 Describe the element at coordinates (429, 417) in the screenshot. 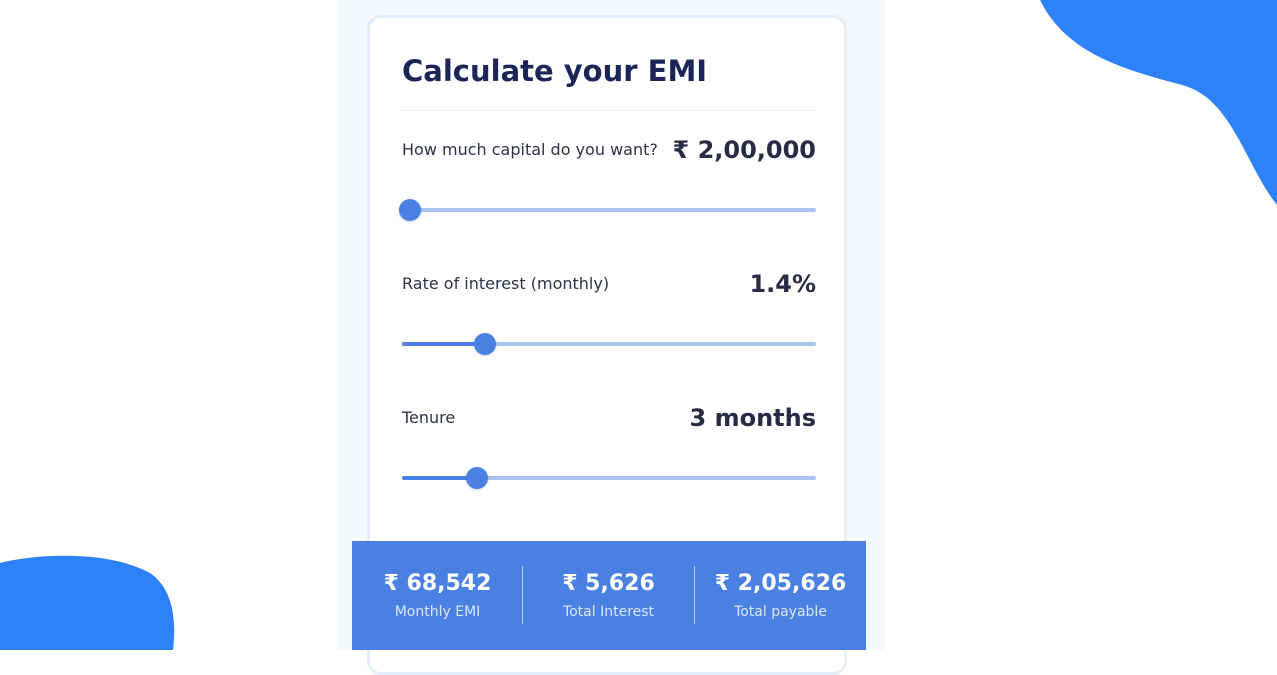

I see `tenure-label: Tenure` at that location.